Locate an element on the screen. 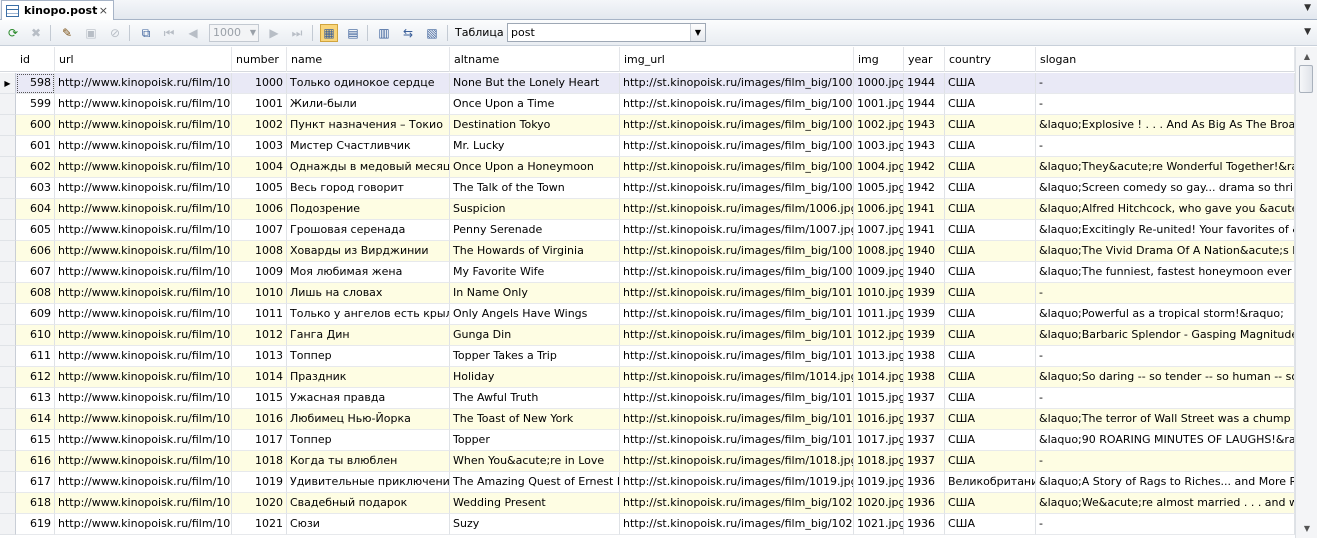 Image resolution: width=1317 pixels, height=538 pixels. cell-number: 1009 is located at coordinates (259, 272).